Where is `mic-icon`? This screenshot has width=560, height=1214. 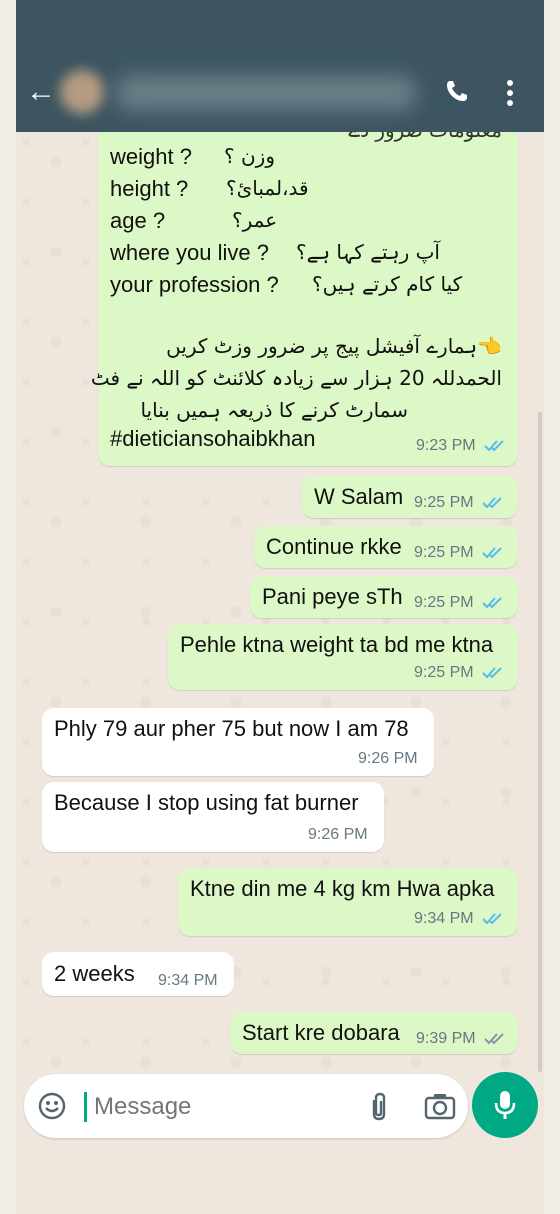 mic-icon is located at coordinates (505, 1105).